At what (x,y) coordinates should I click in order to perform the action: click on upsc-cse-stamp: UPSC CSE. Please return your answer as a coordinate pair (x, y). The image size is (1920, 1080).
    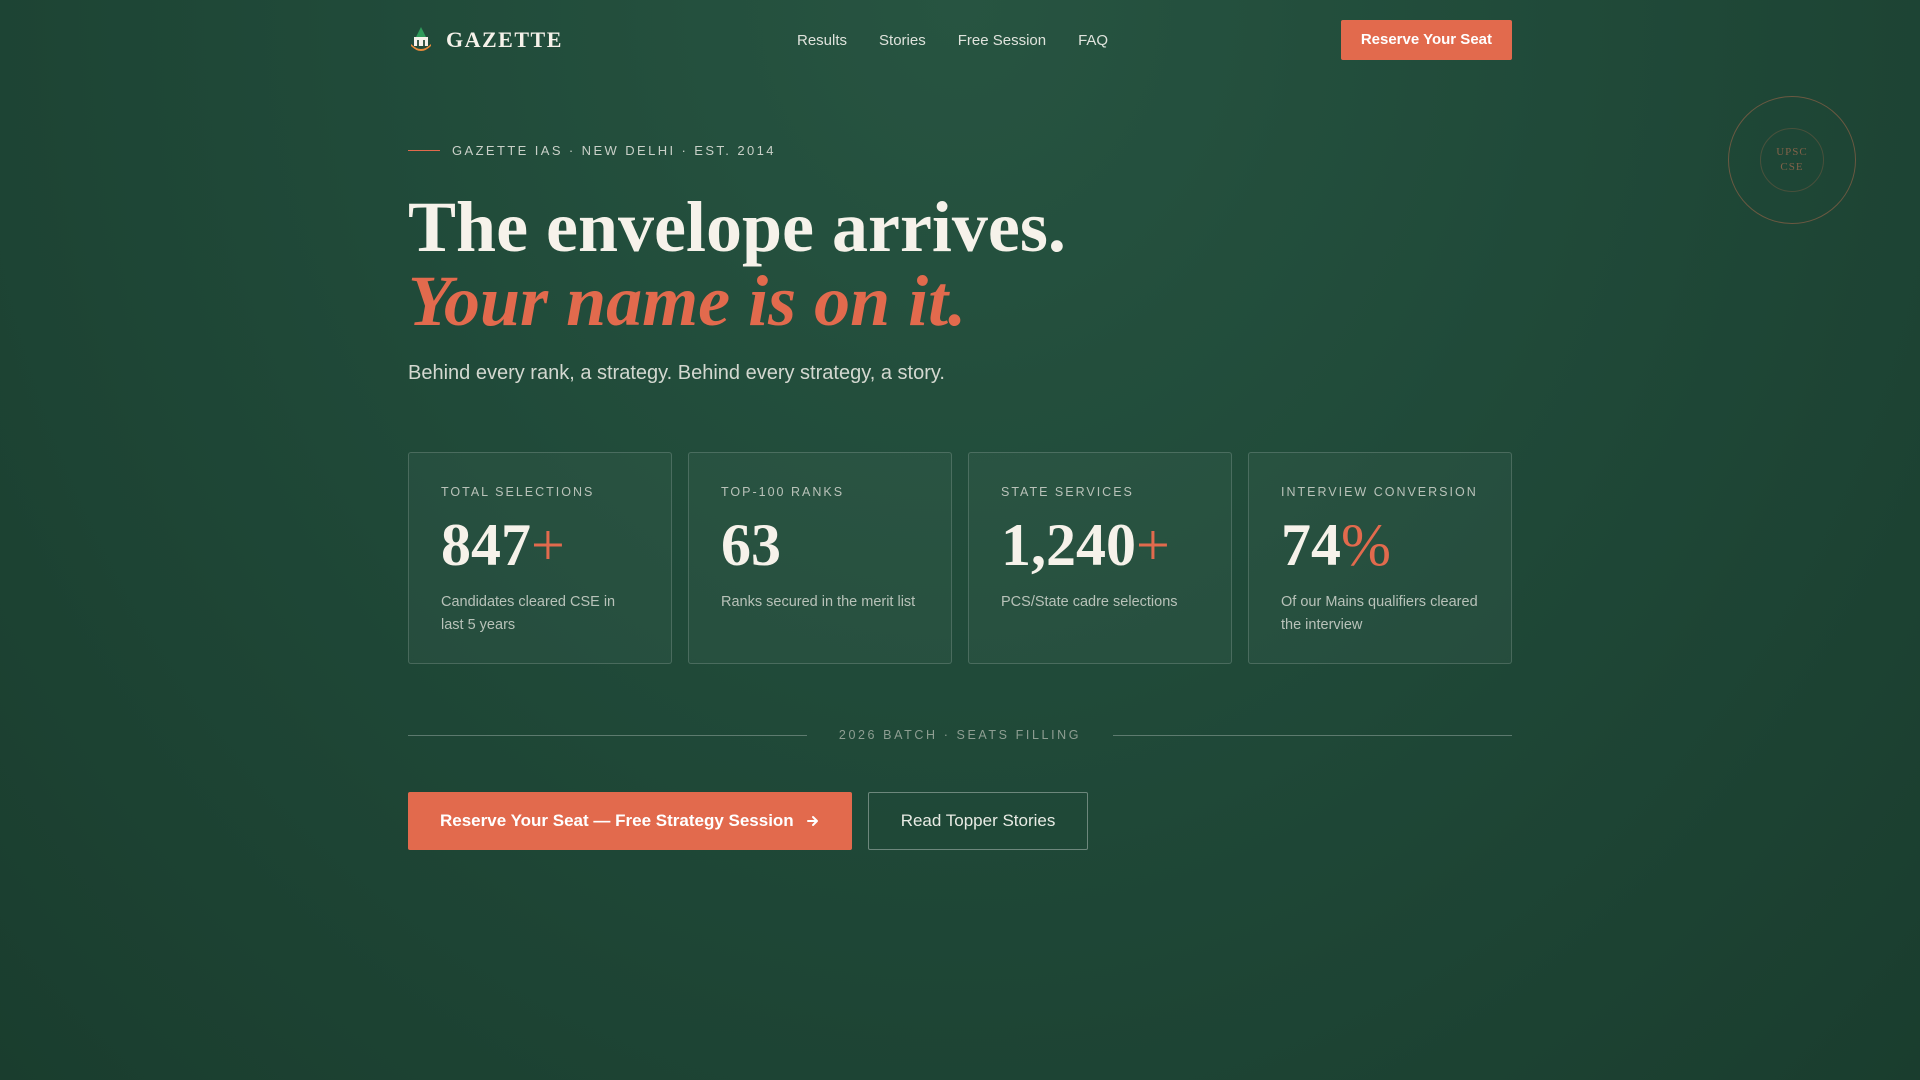
    Looking at the image, I should click on (1792, 160).